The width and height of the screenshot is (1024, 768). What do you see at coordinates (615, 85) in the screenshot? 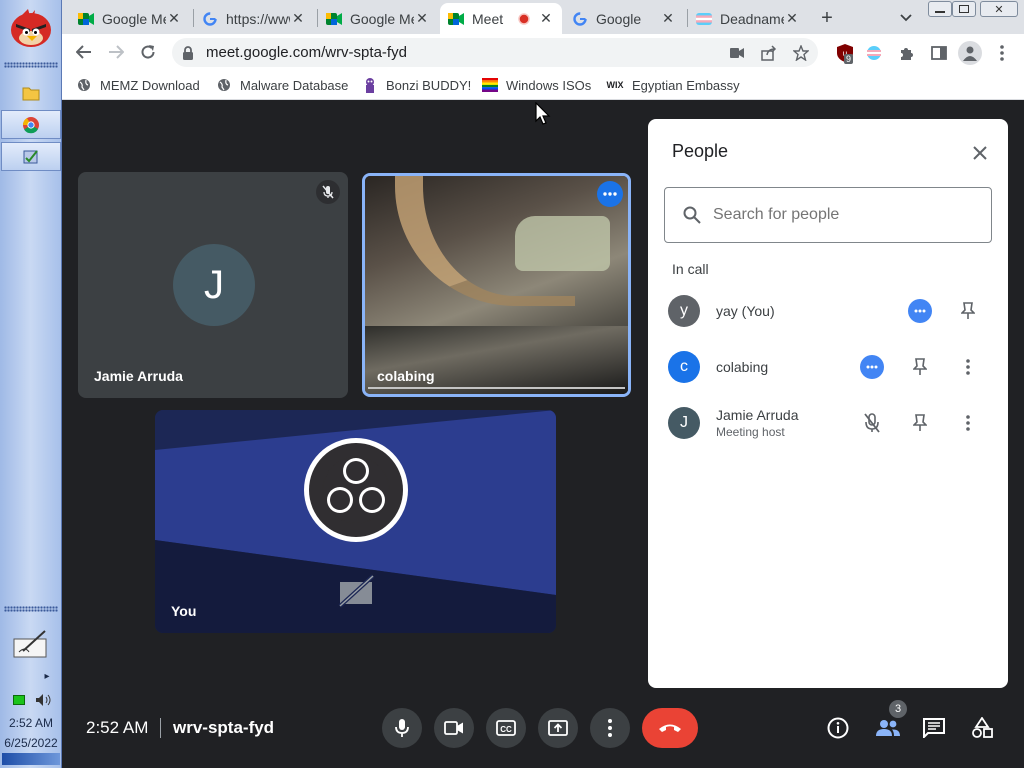
I see `wix-icon: WIX` at bounding box center [615, 85].